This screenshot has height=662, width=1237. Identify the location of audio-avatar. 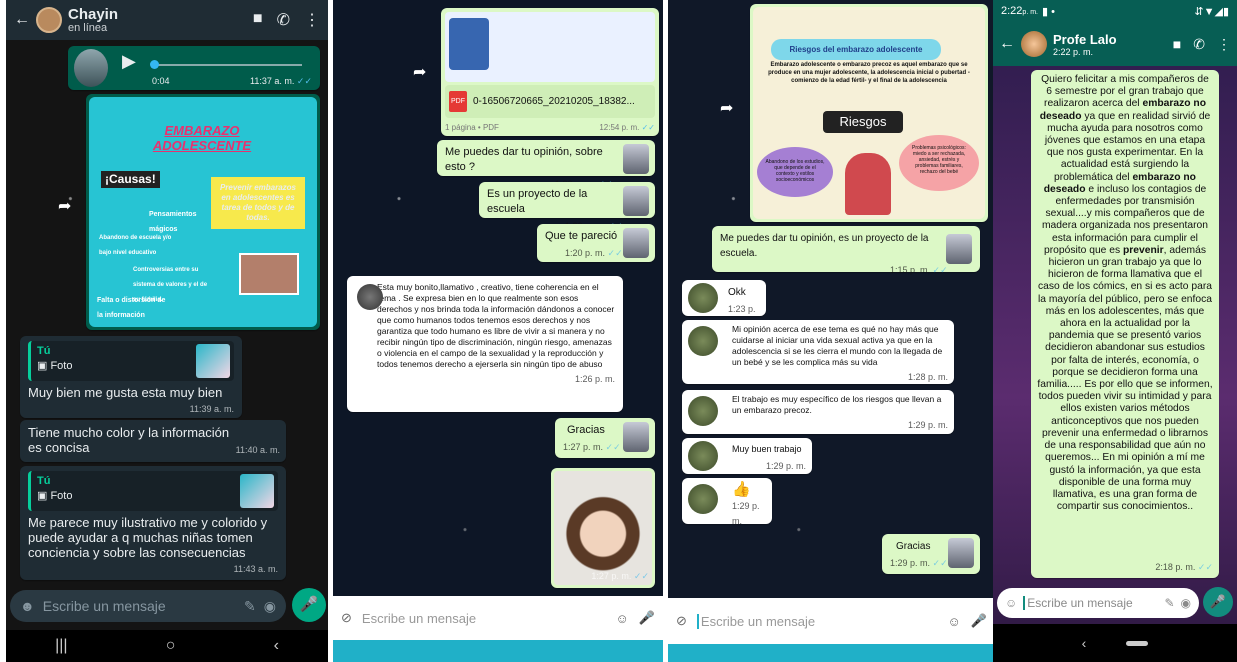
(91, 68).